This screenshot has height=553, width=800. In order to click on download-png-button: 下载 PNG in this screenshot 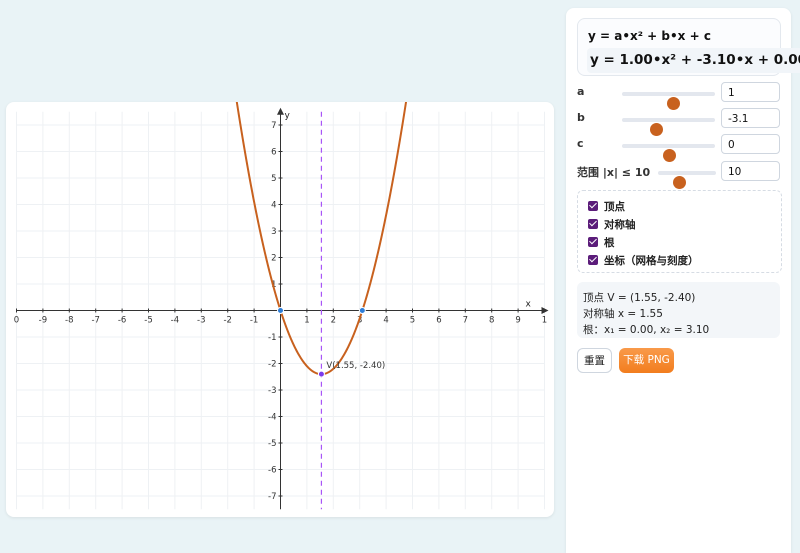, I will do `click(646, 360)`.